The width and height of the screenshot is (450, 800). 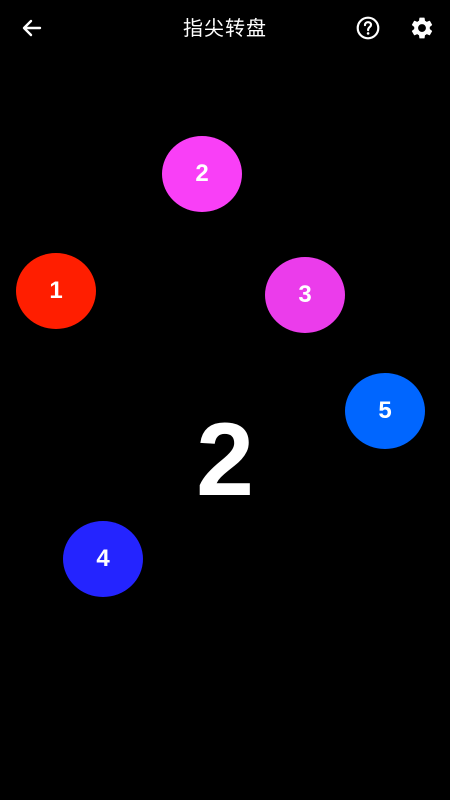 I want to click on top-app-bar: 指尖转盘, so click(x=225, y=28).